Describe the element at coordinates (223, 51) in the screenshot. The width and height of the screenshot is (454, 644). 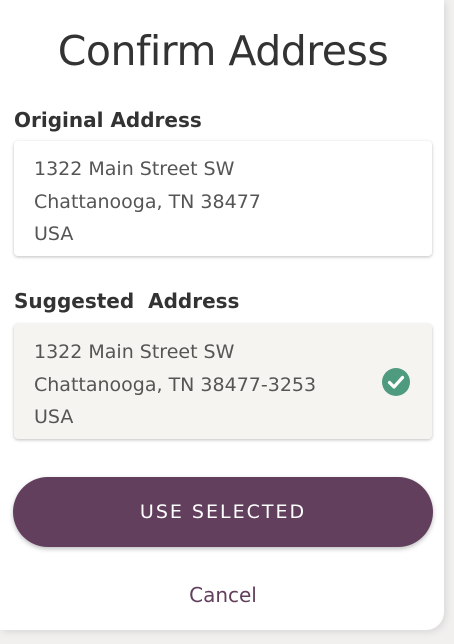
I see `dialog-title: Confirm Address` at that location.